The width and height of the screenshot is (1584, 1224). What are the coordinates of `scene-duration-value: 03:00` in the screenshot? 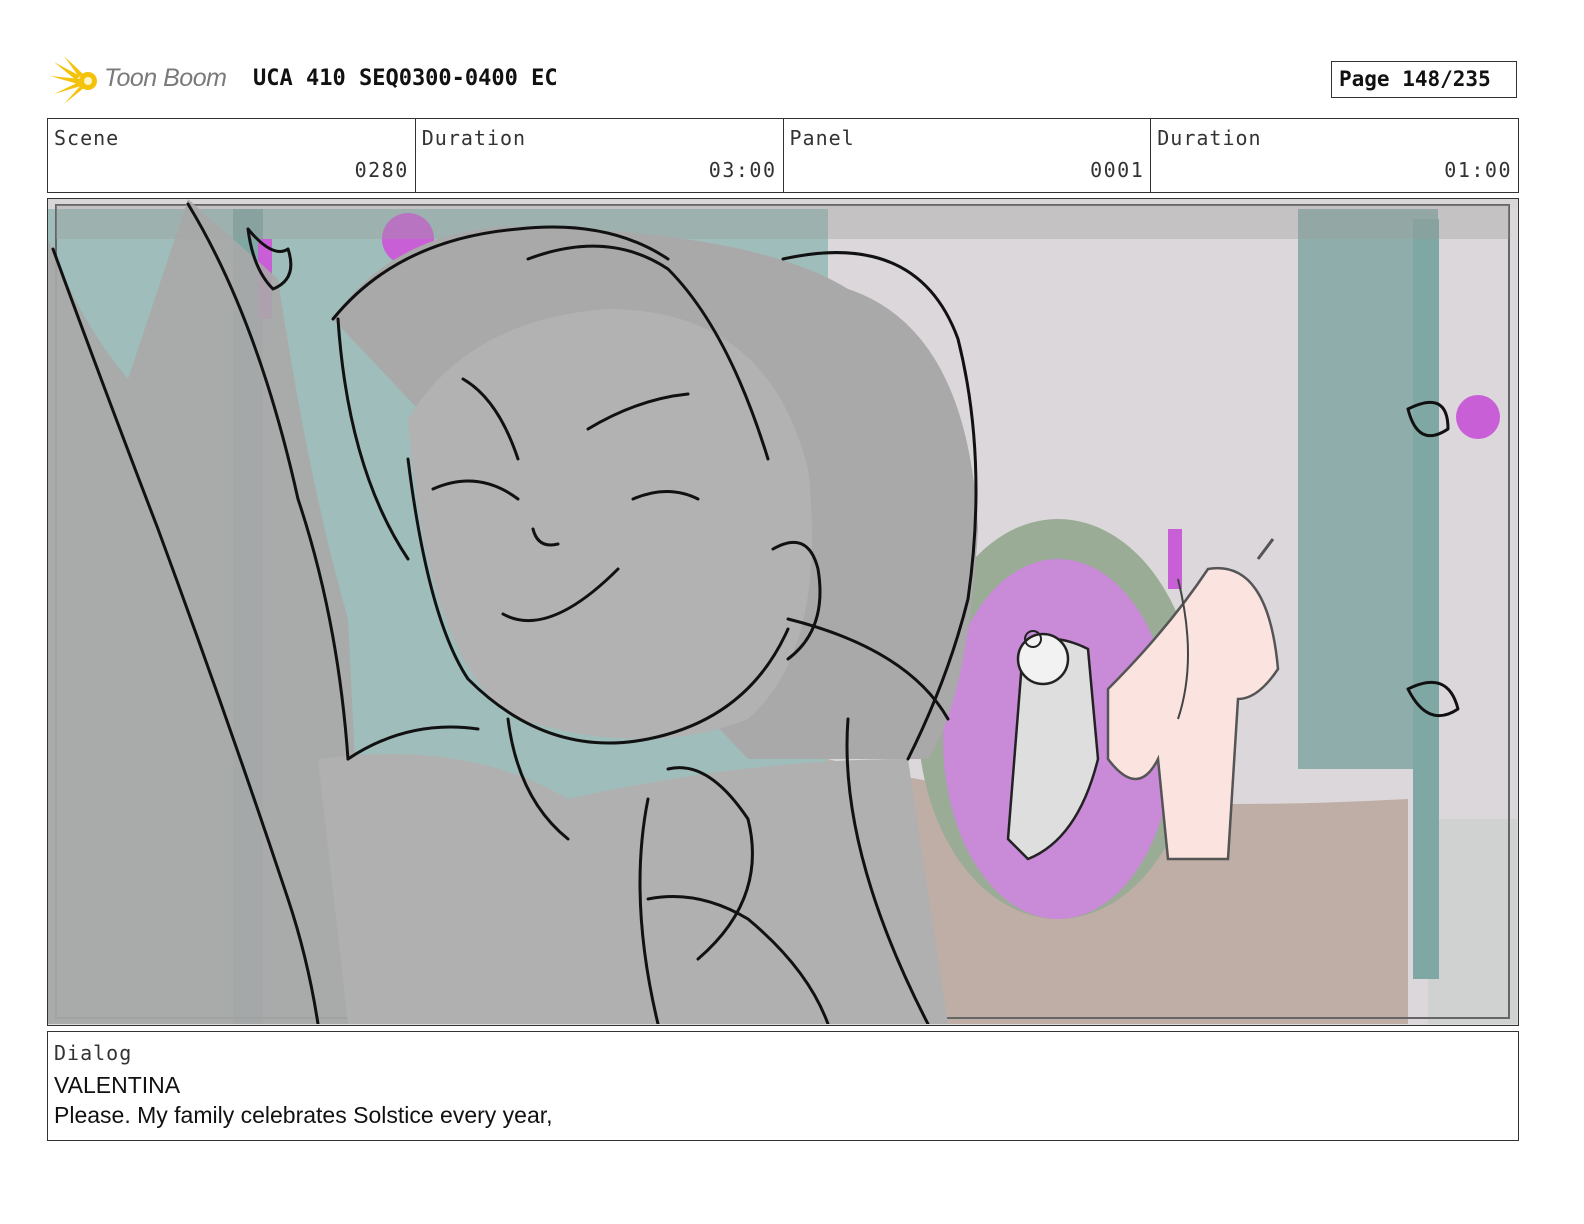 It's located at (742, 170).